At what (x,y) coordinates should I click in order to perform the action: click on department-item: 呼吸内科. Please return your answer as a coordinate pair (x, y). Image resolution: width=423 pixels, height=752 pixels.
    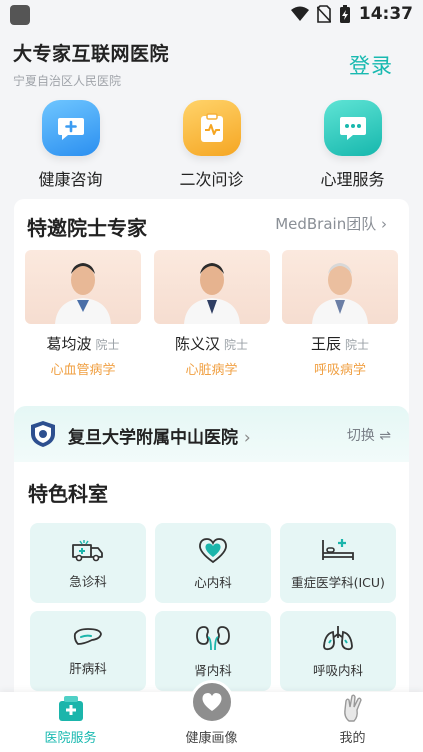
    Looking at the image, I should click on (338, 651).